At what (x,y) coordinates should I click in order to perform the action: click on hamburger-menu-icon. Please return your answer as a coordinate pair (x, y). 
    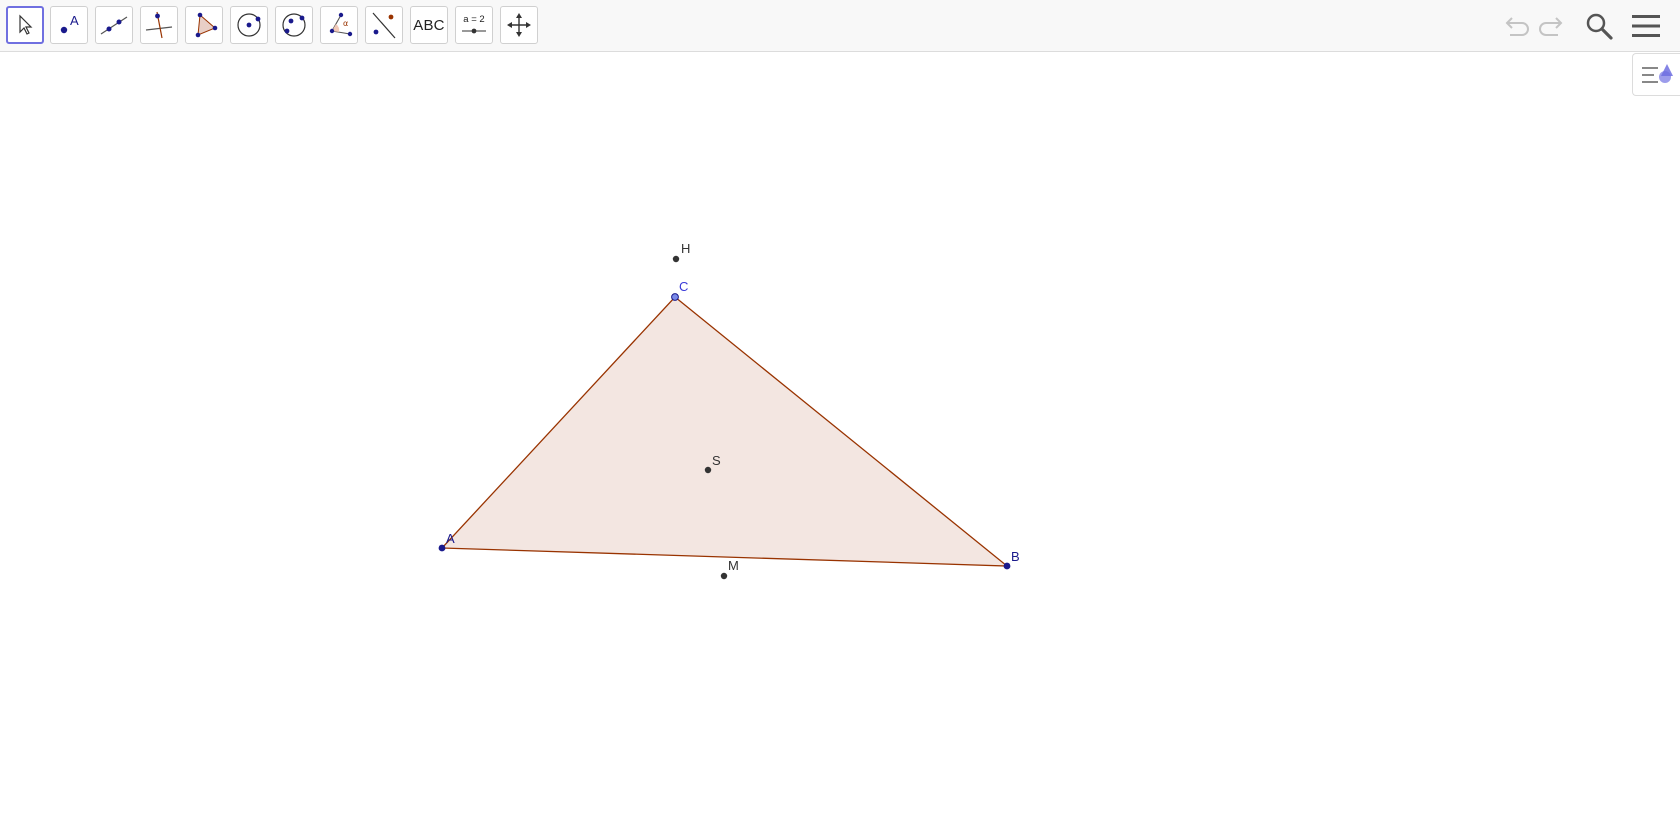
    Looking at the image, I should click on (1646, 26).